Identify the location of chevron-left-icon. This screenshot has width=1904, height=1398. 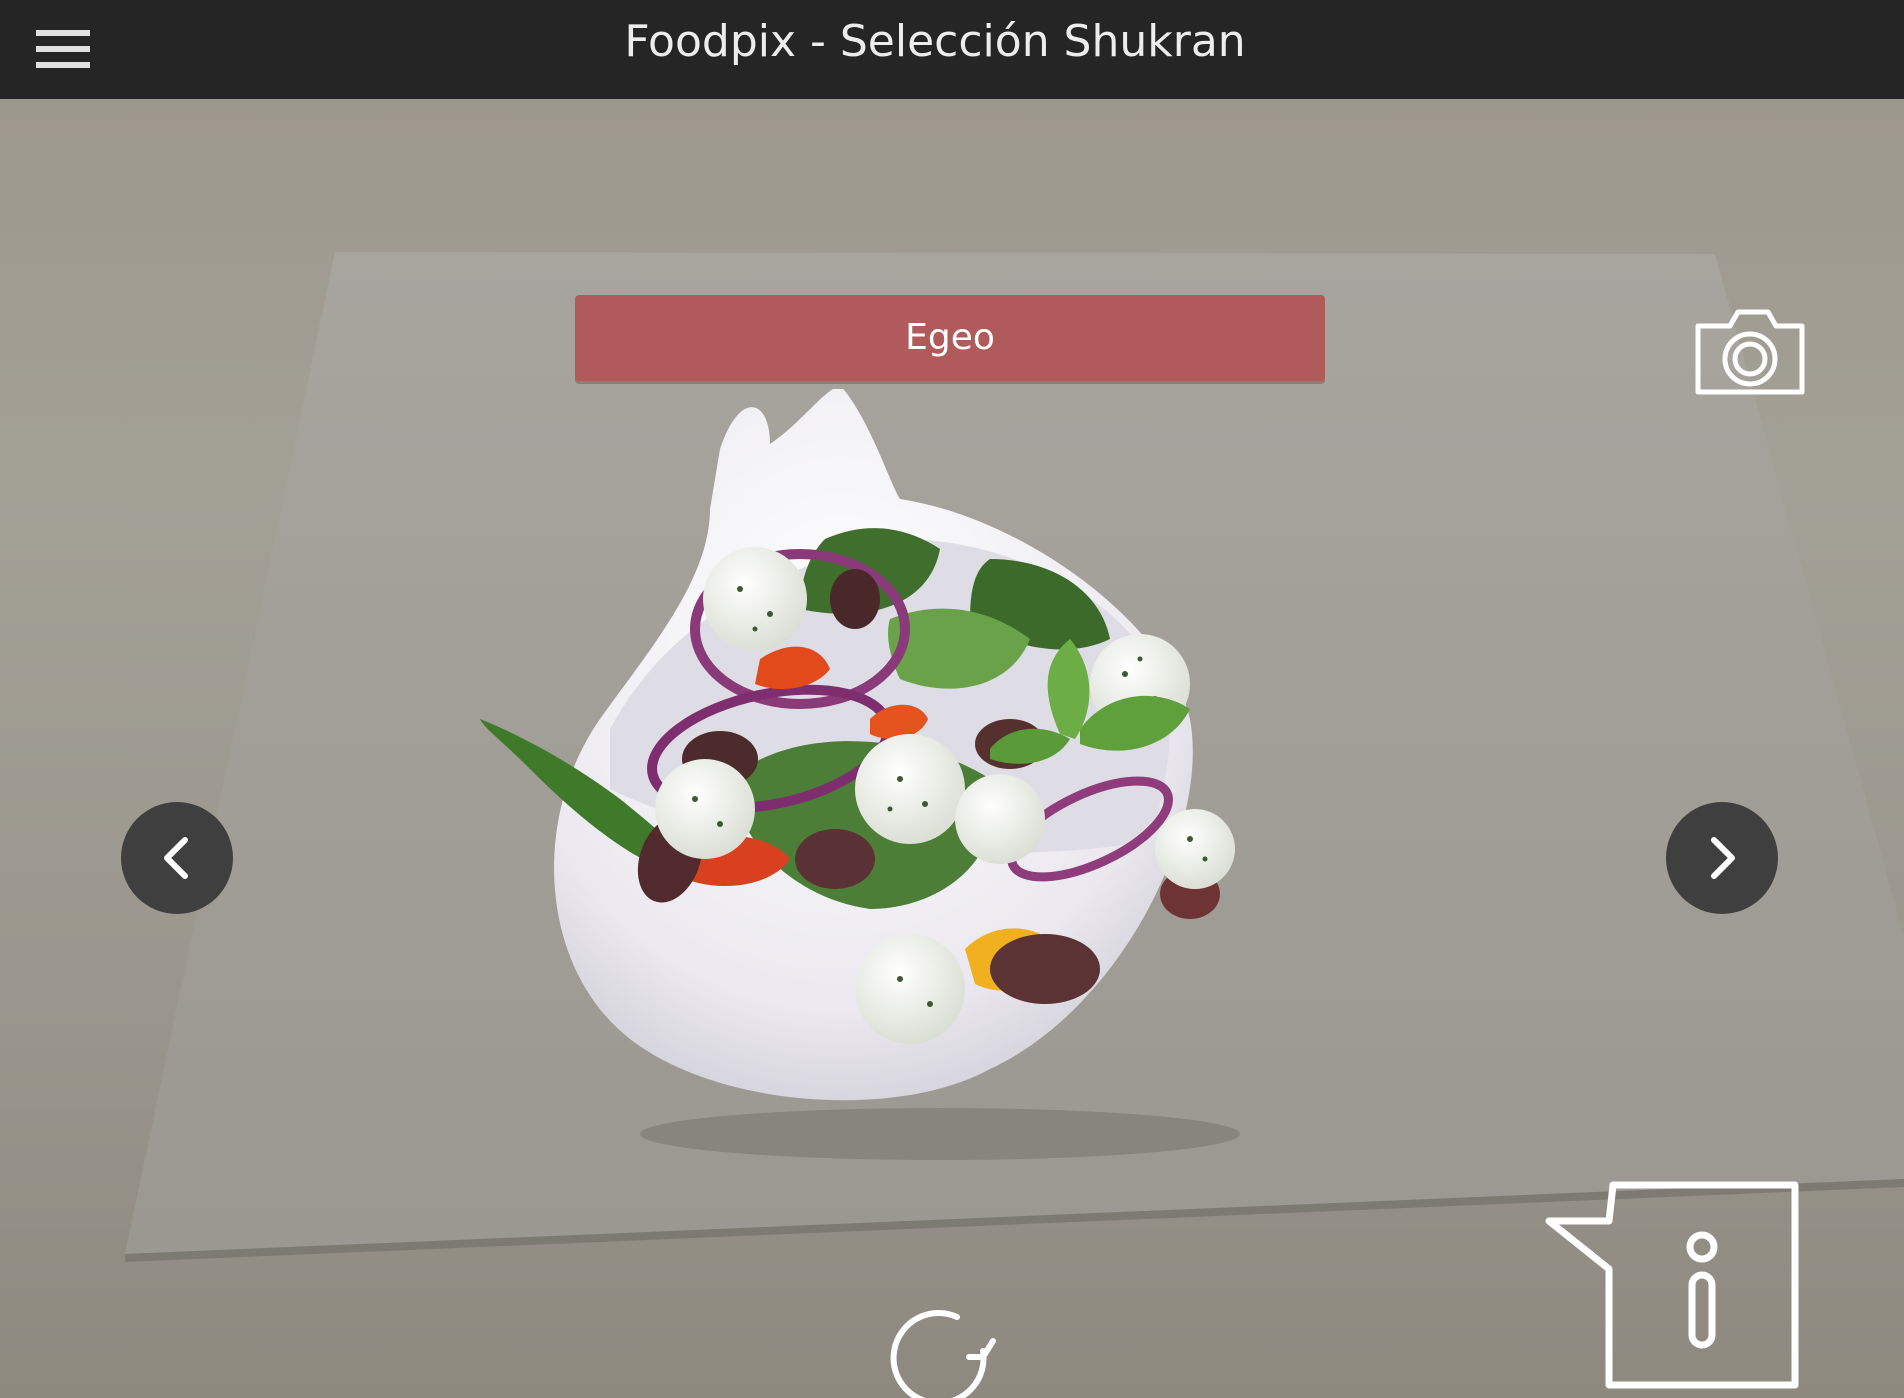
(176, 858).